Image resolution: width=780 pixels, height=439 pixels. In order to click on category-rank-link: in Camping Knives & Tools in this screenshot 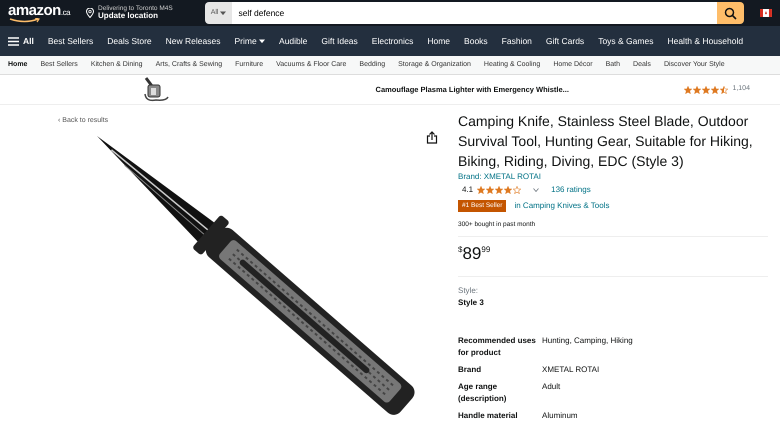, I will do `click(562, 206)`.